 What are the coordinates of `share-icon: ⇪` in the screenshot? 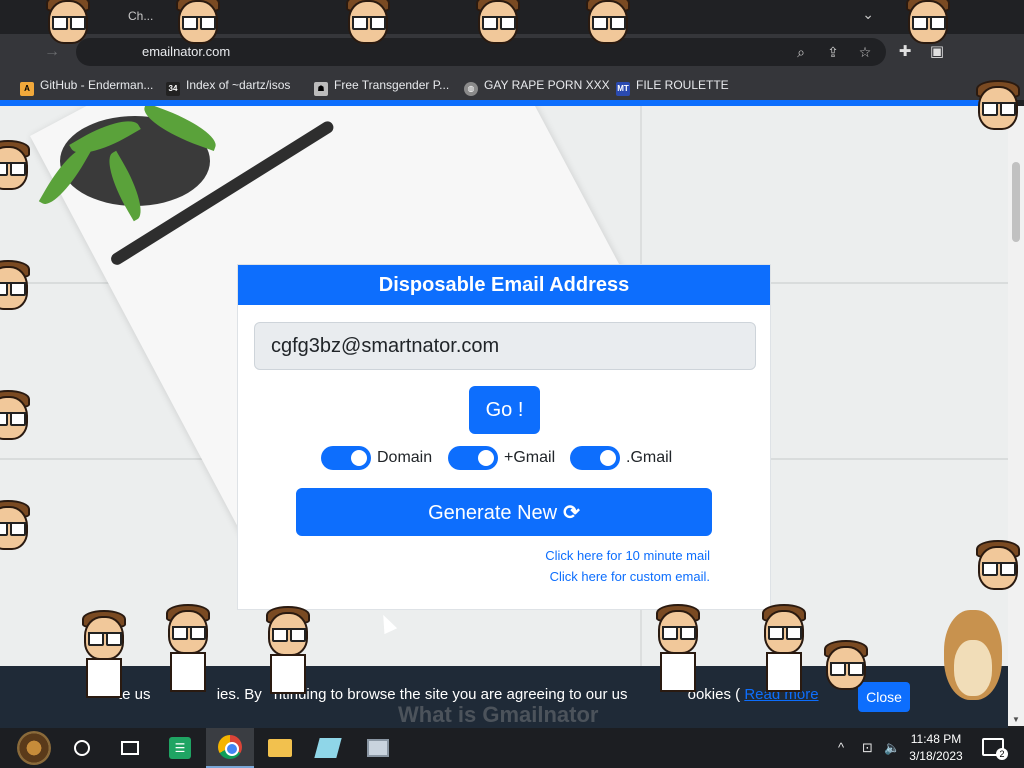 It's located at (833, 52).